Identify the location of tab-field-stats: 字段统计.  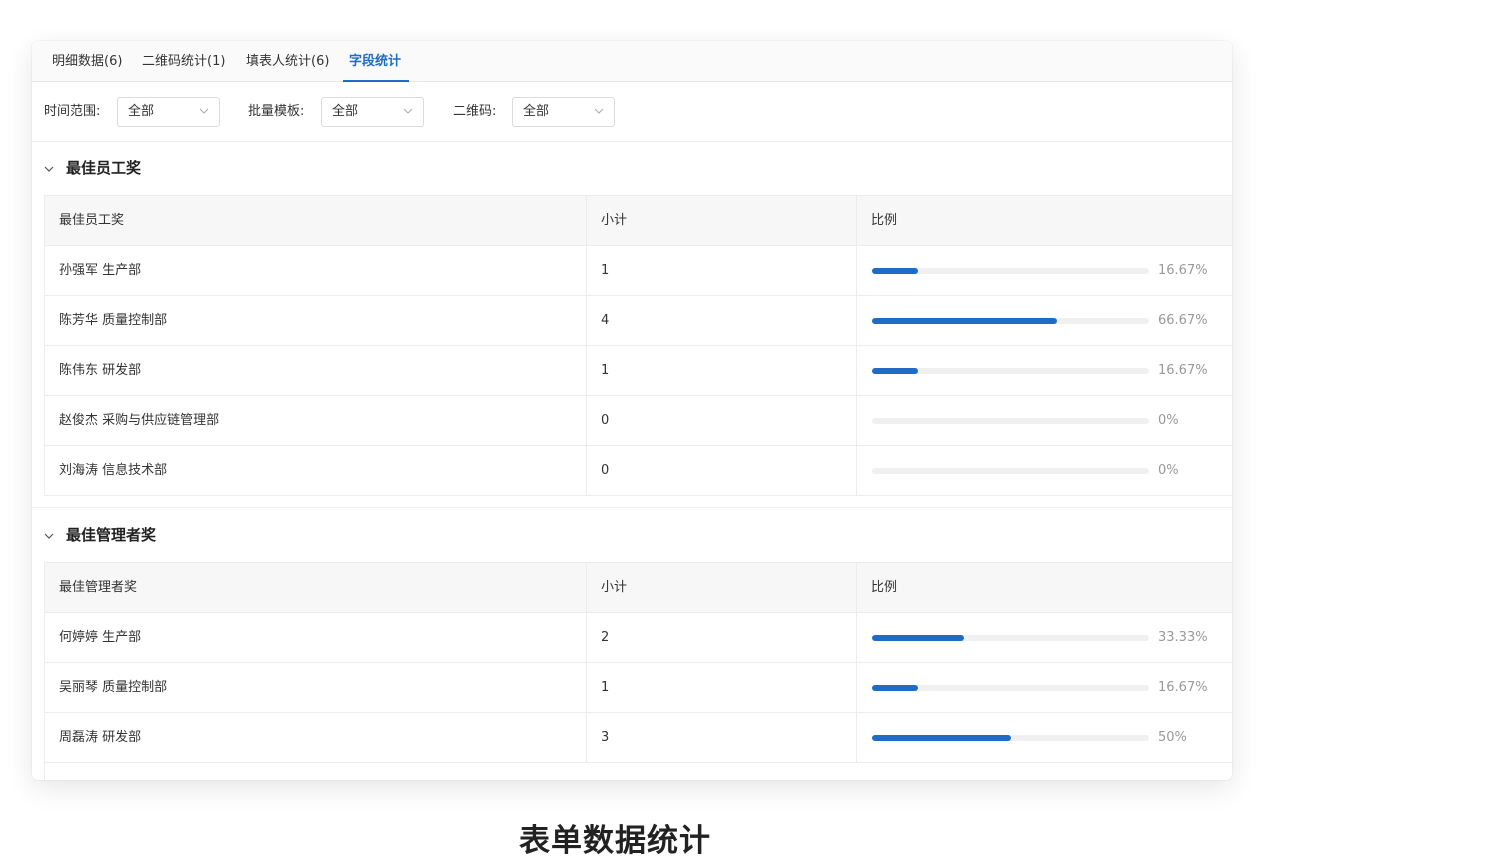
(376, 61).